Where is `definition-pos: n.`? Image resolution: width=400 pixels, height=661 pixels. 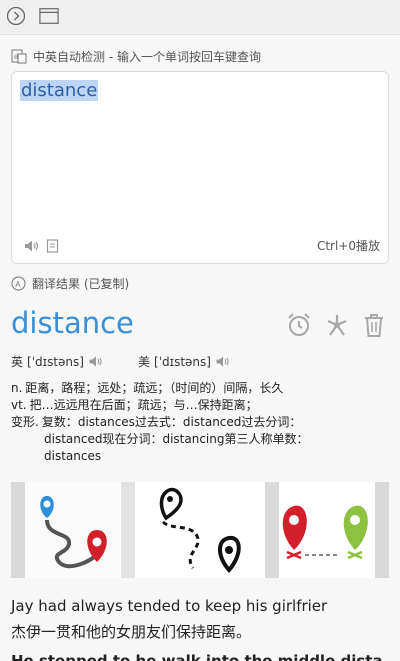 definition-pos: n. is located at coordinates (17, 388).